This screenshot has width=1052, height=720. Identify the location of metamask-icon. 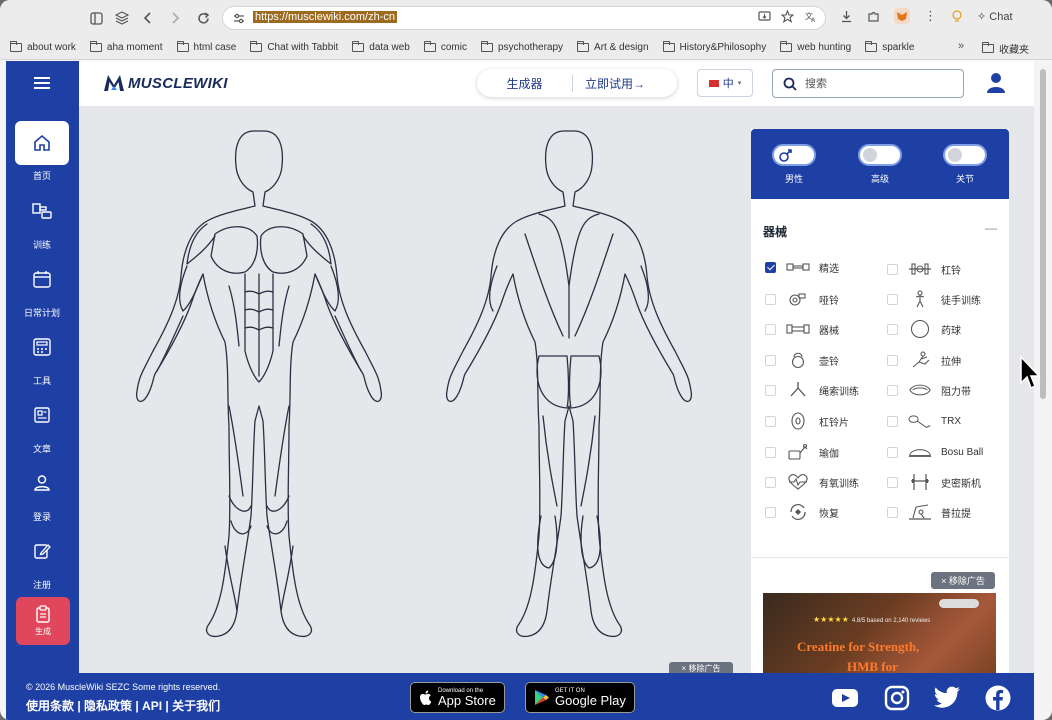
(902, 16).